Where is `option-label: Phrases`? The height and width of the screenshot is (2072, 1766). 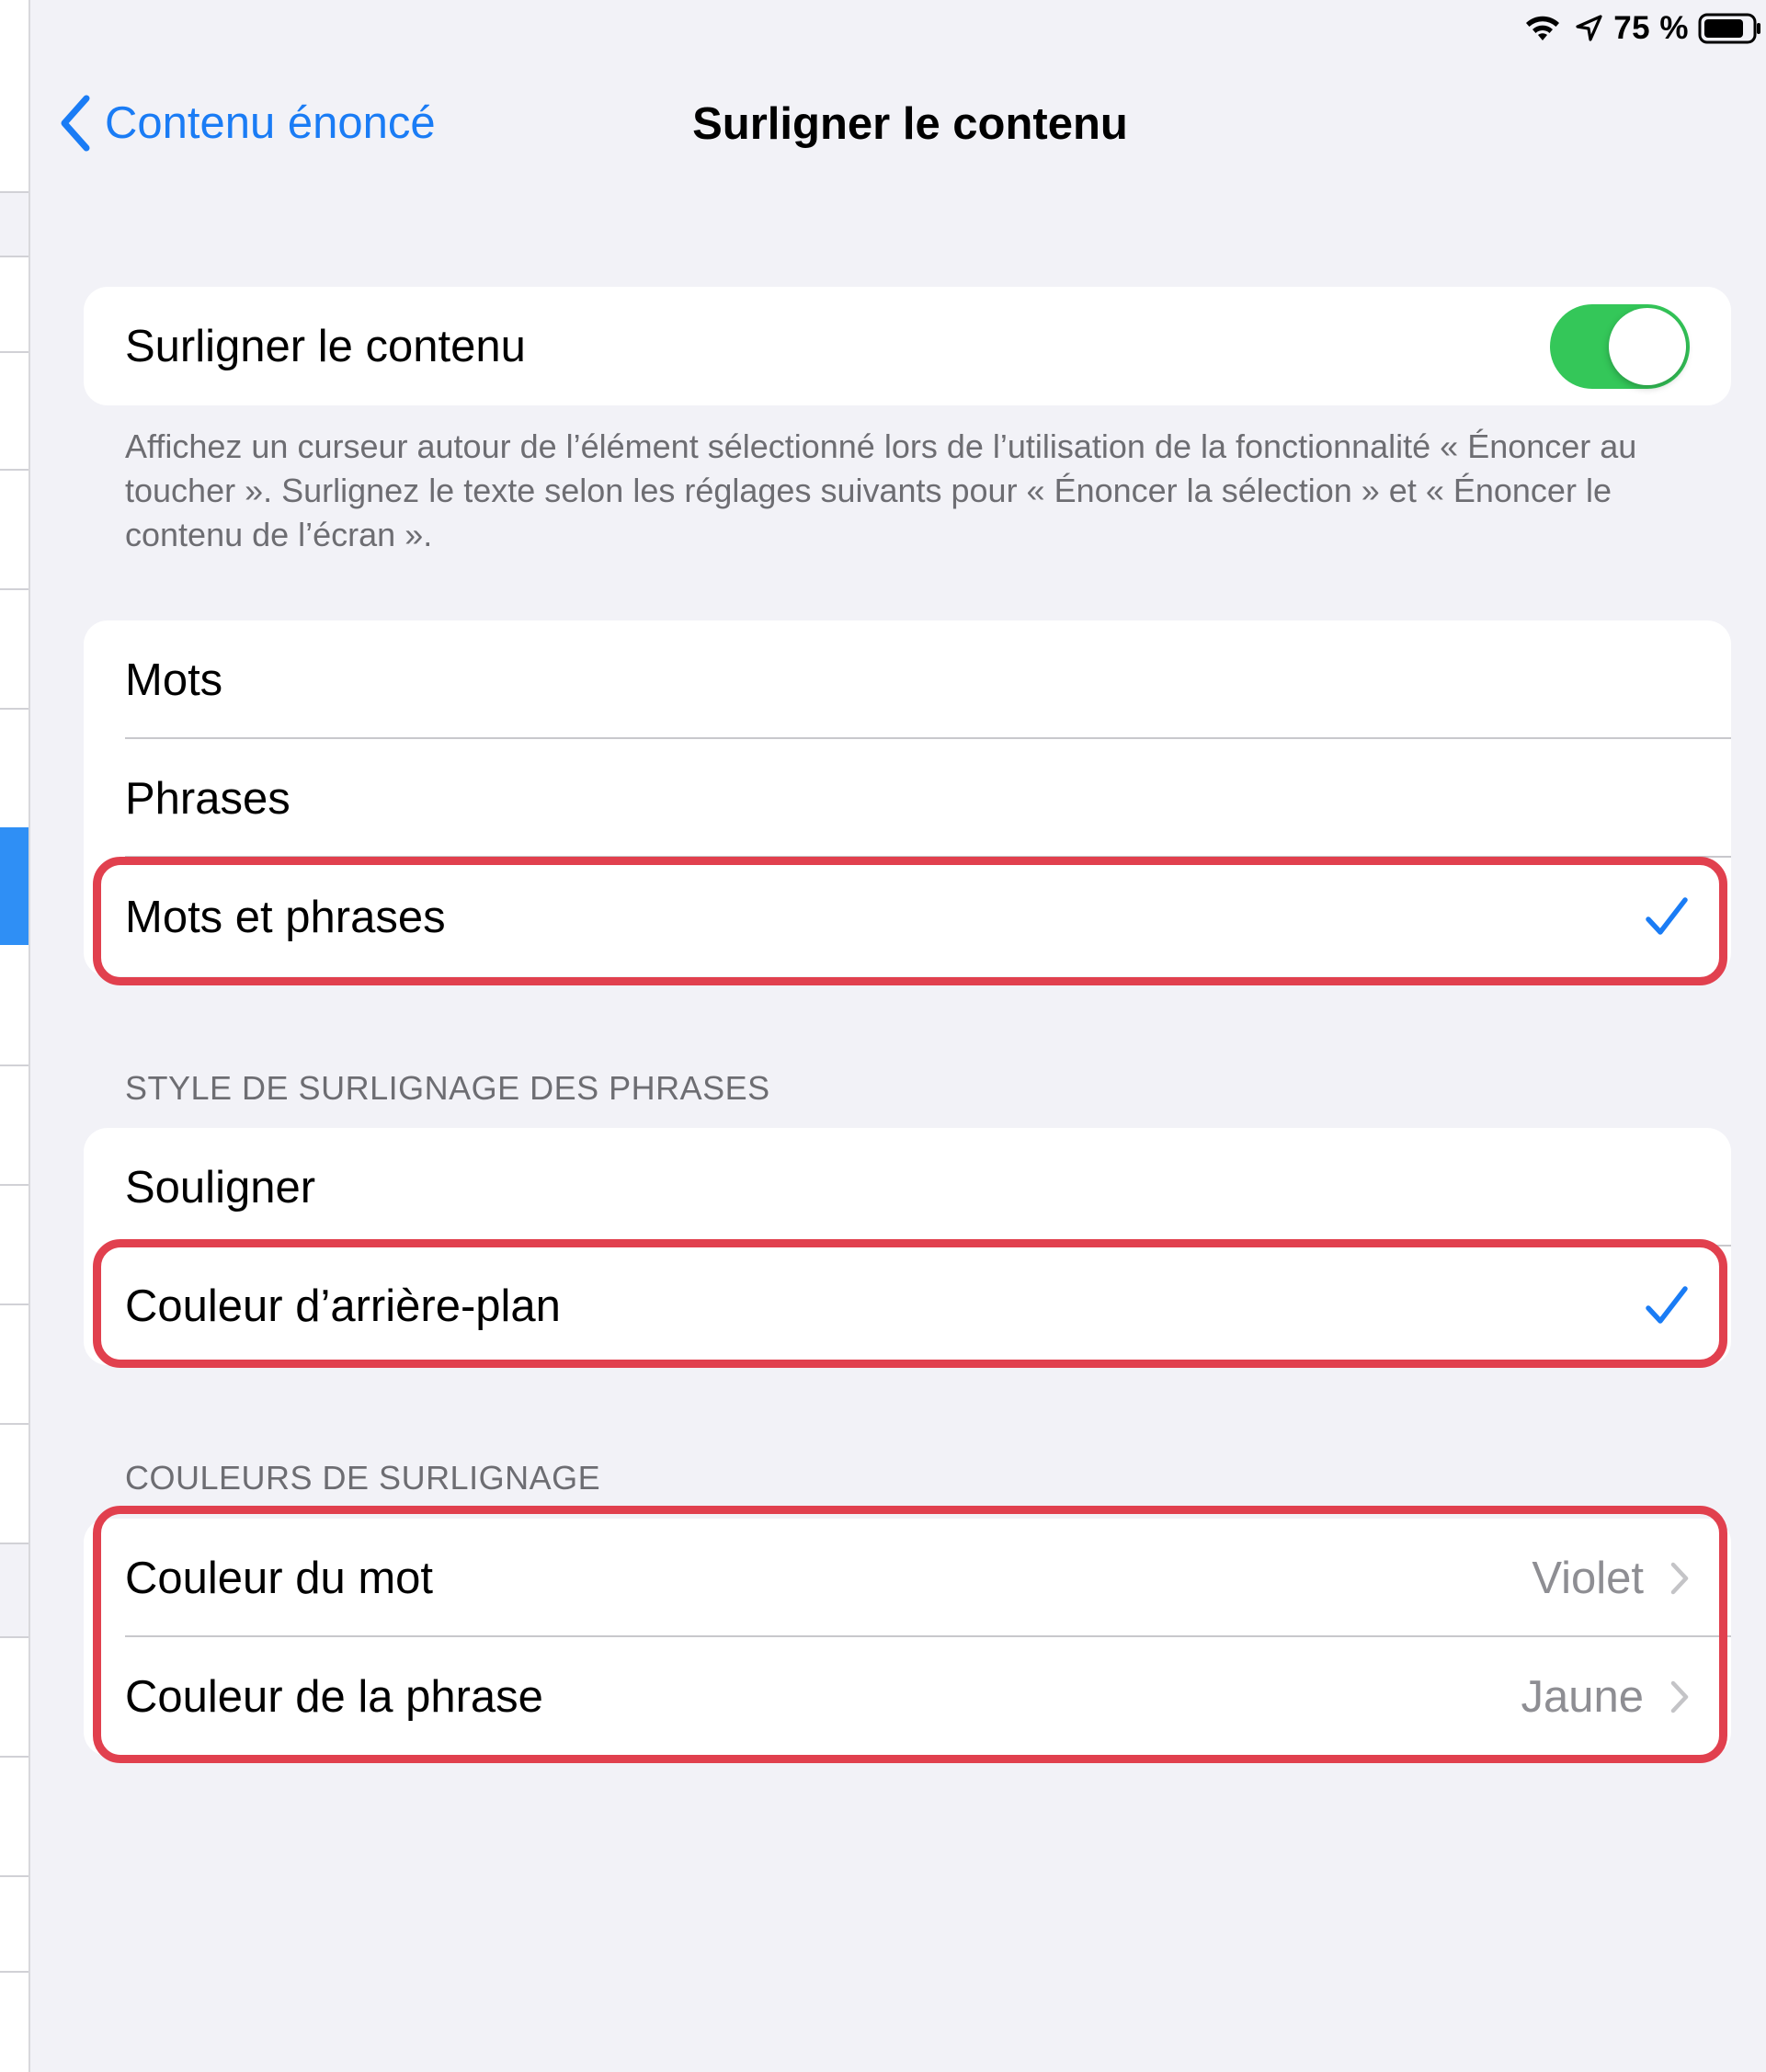
option-label: Phrases is located at coordinates (208, 798).